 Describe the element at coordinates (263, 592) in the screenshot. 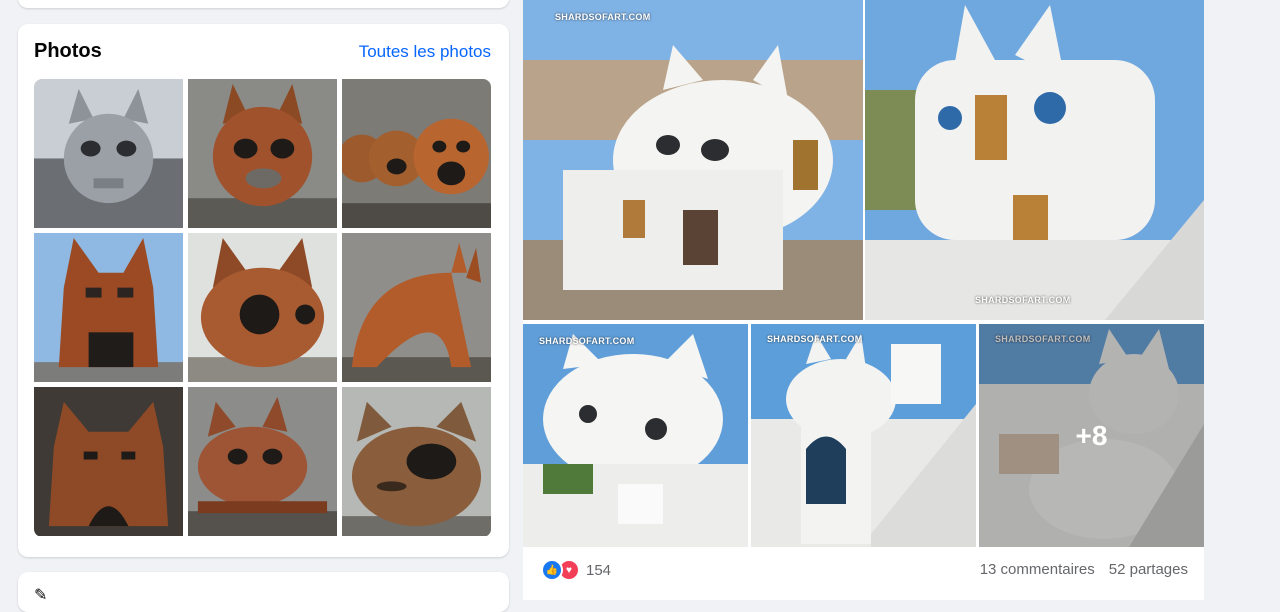

I see `next-card: ✎` at that location.